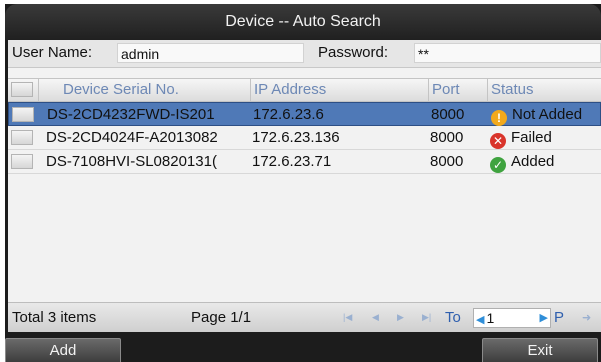 This screenshot has height=362, width=601. I want to click on to-label: To, so click(453, 317).